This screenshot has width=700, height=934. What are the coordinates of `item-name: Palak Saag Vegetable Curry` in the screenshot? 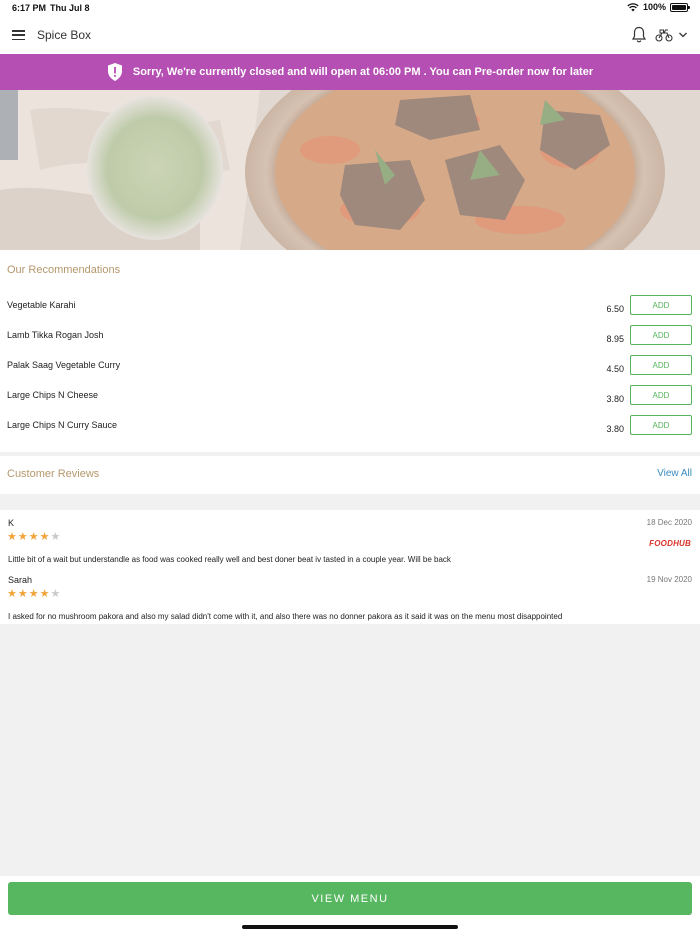 It's located at (64, 365).